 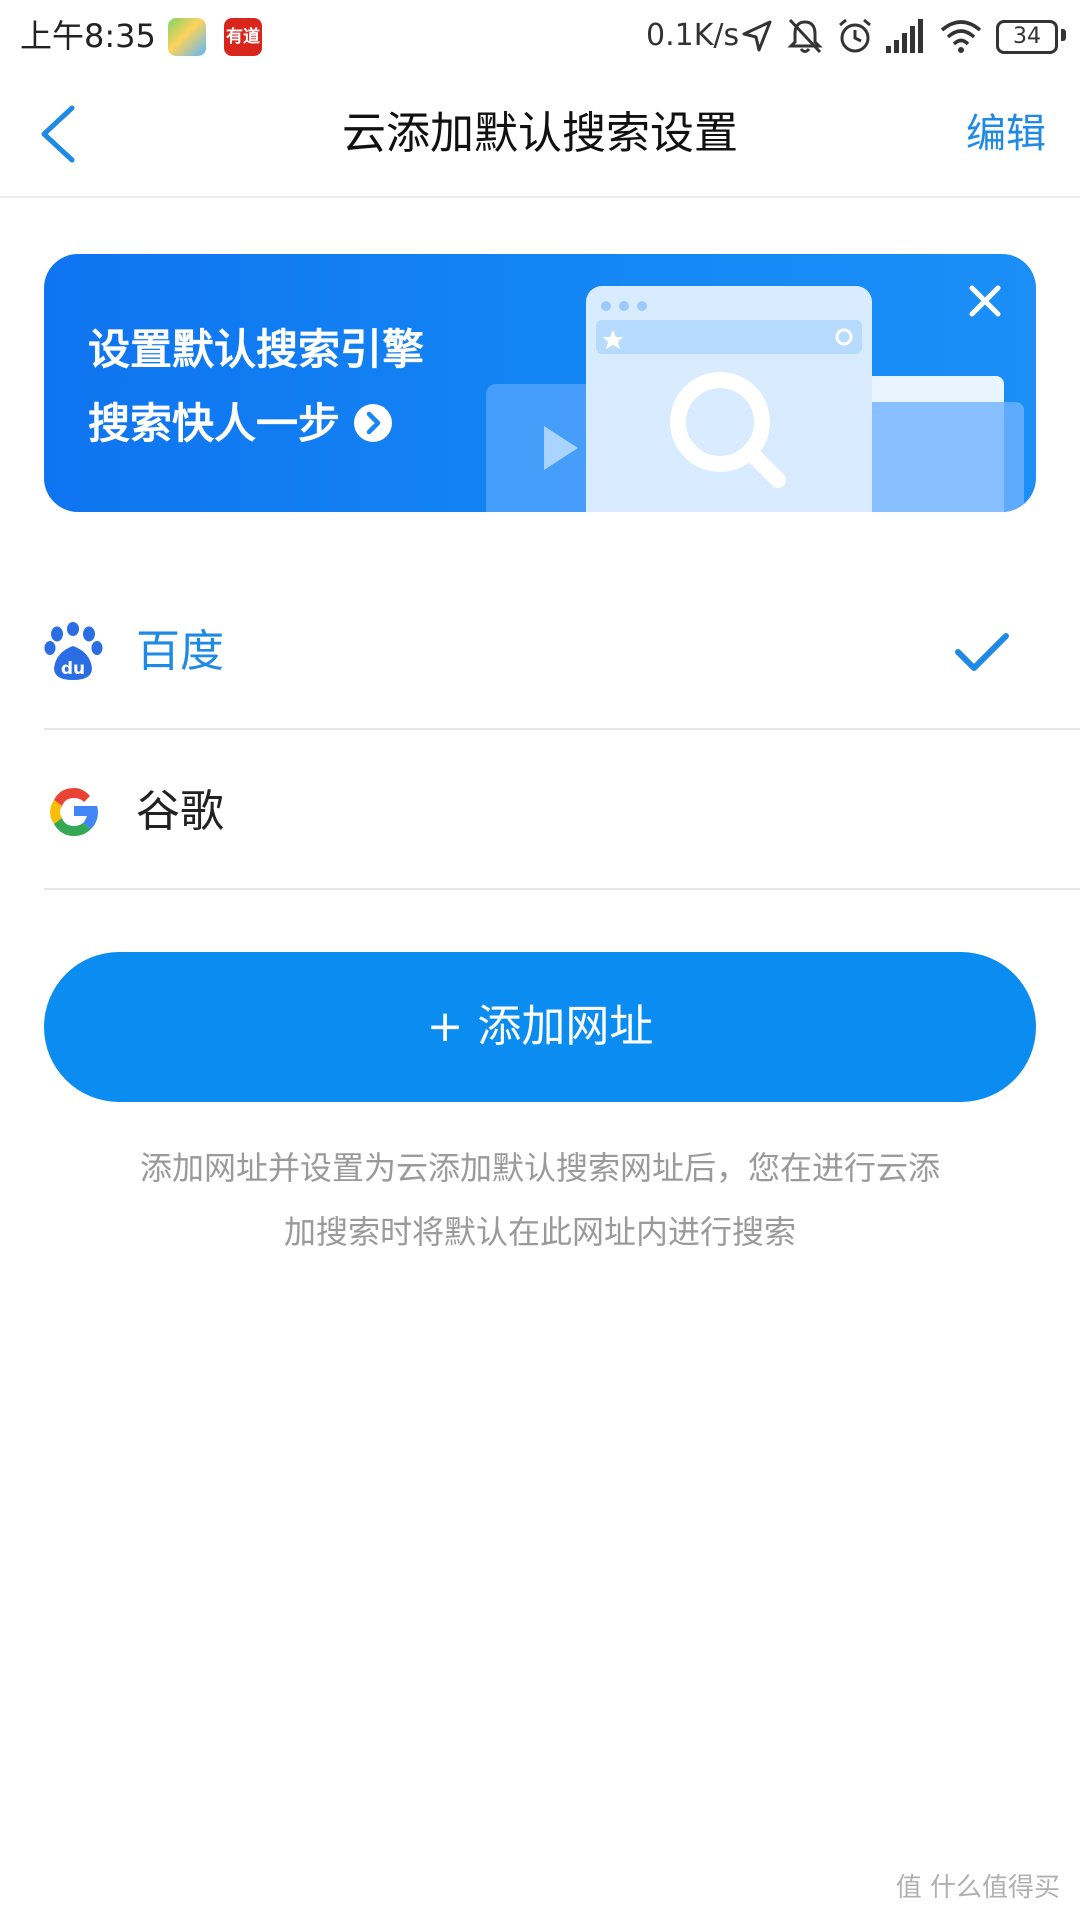 What do you see at coordinates (187, 37) in the screenshot?
I see `app-notification-icon` at bounding box center [187, 37].